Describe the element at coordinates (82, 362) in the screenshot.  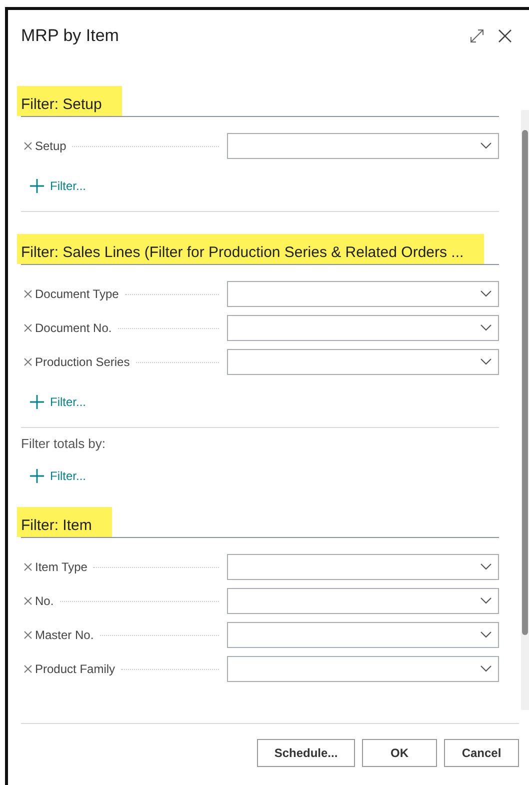
I see `field-label: Production Series` at that location.